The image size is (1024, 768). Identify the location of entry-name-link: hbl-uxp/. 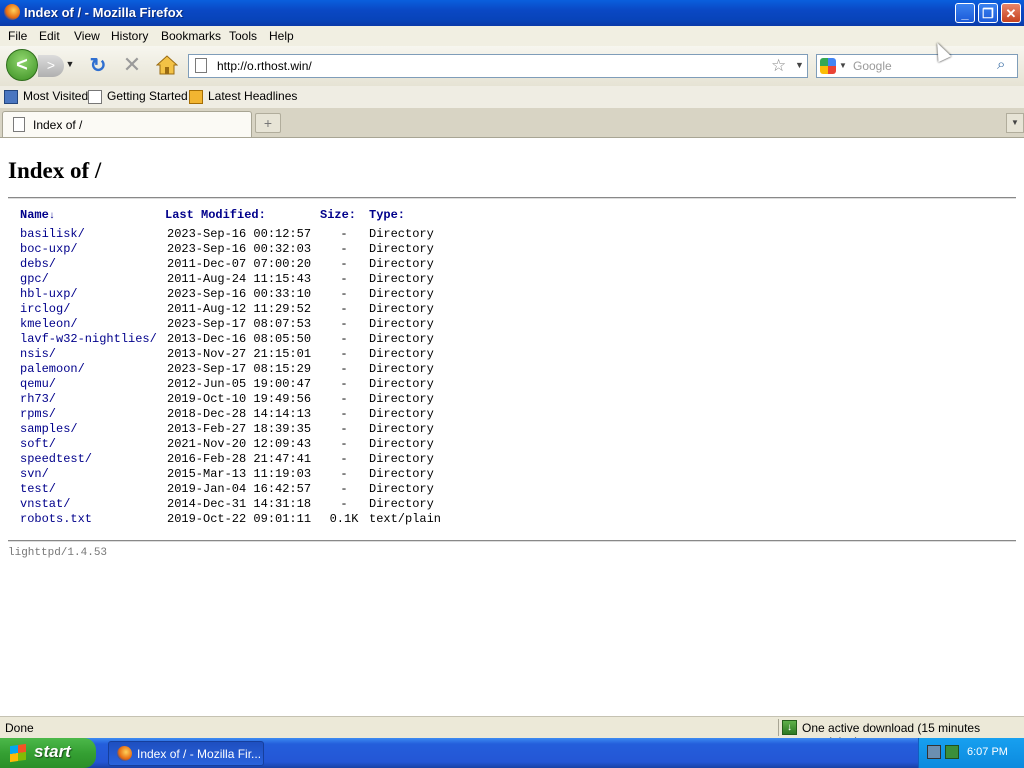
(49, 294).